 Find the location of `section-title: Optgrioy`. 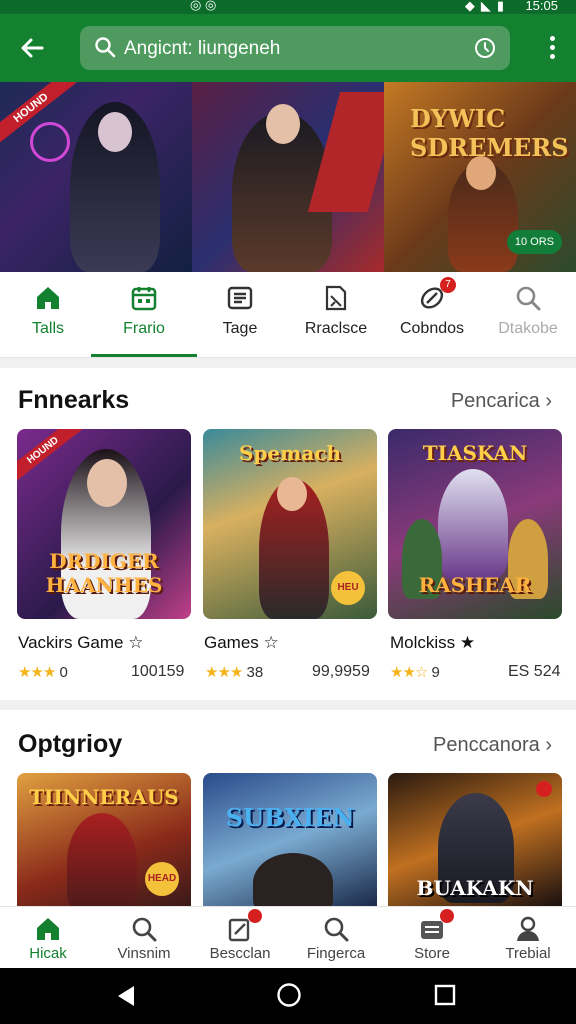

section-title: Optgrioy is located at coordinates (70, 744).